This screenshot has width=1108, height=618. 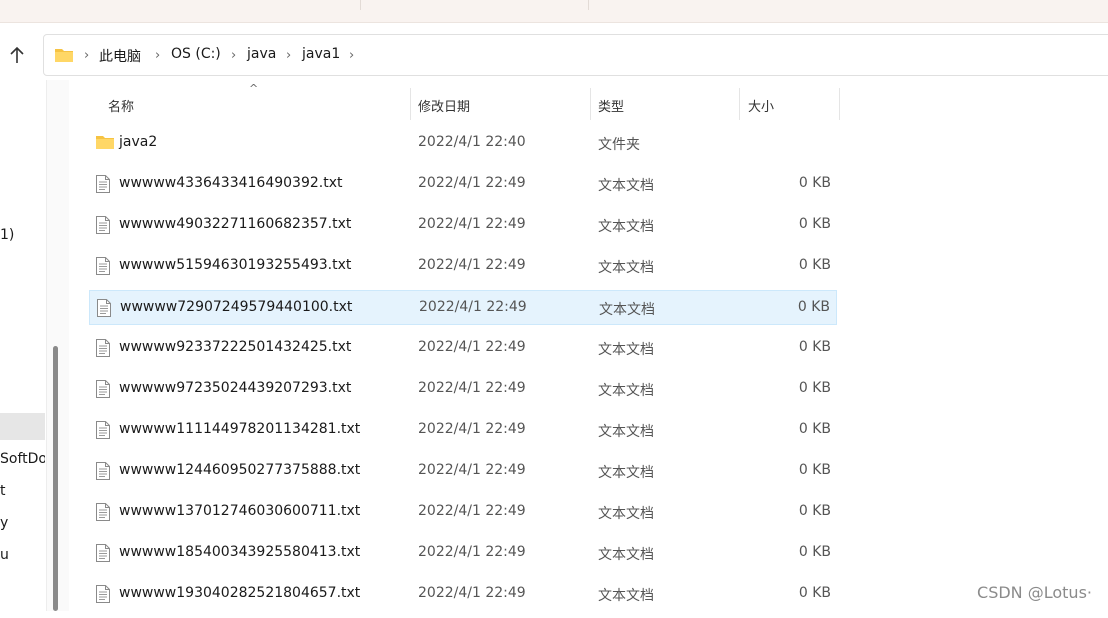 What do you see at coordinates (240, 593) in the screenshot?
I see `file-name: wwwww193040282521804657.txt` at bounding box center [240, 593].